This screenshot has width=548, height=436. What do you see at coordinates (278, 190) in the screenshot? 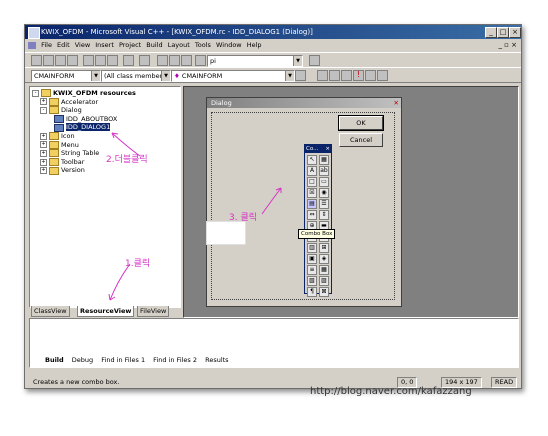
I see `arrow-head` at bounding box center [278, 190].